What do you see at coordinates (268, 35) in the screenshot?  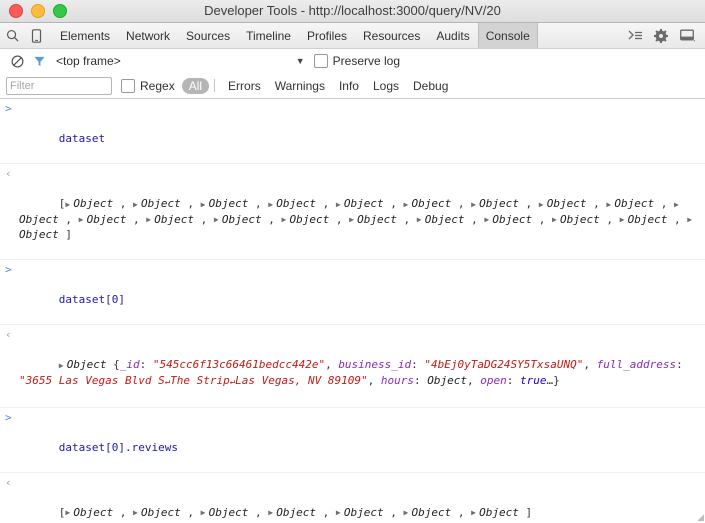 I see `tab-timeline: Timeline` at bounding box center [268, 35].